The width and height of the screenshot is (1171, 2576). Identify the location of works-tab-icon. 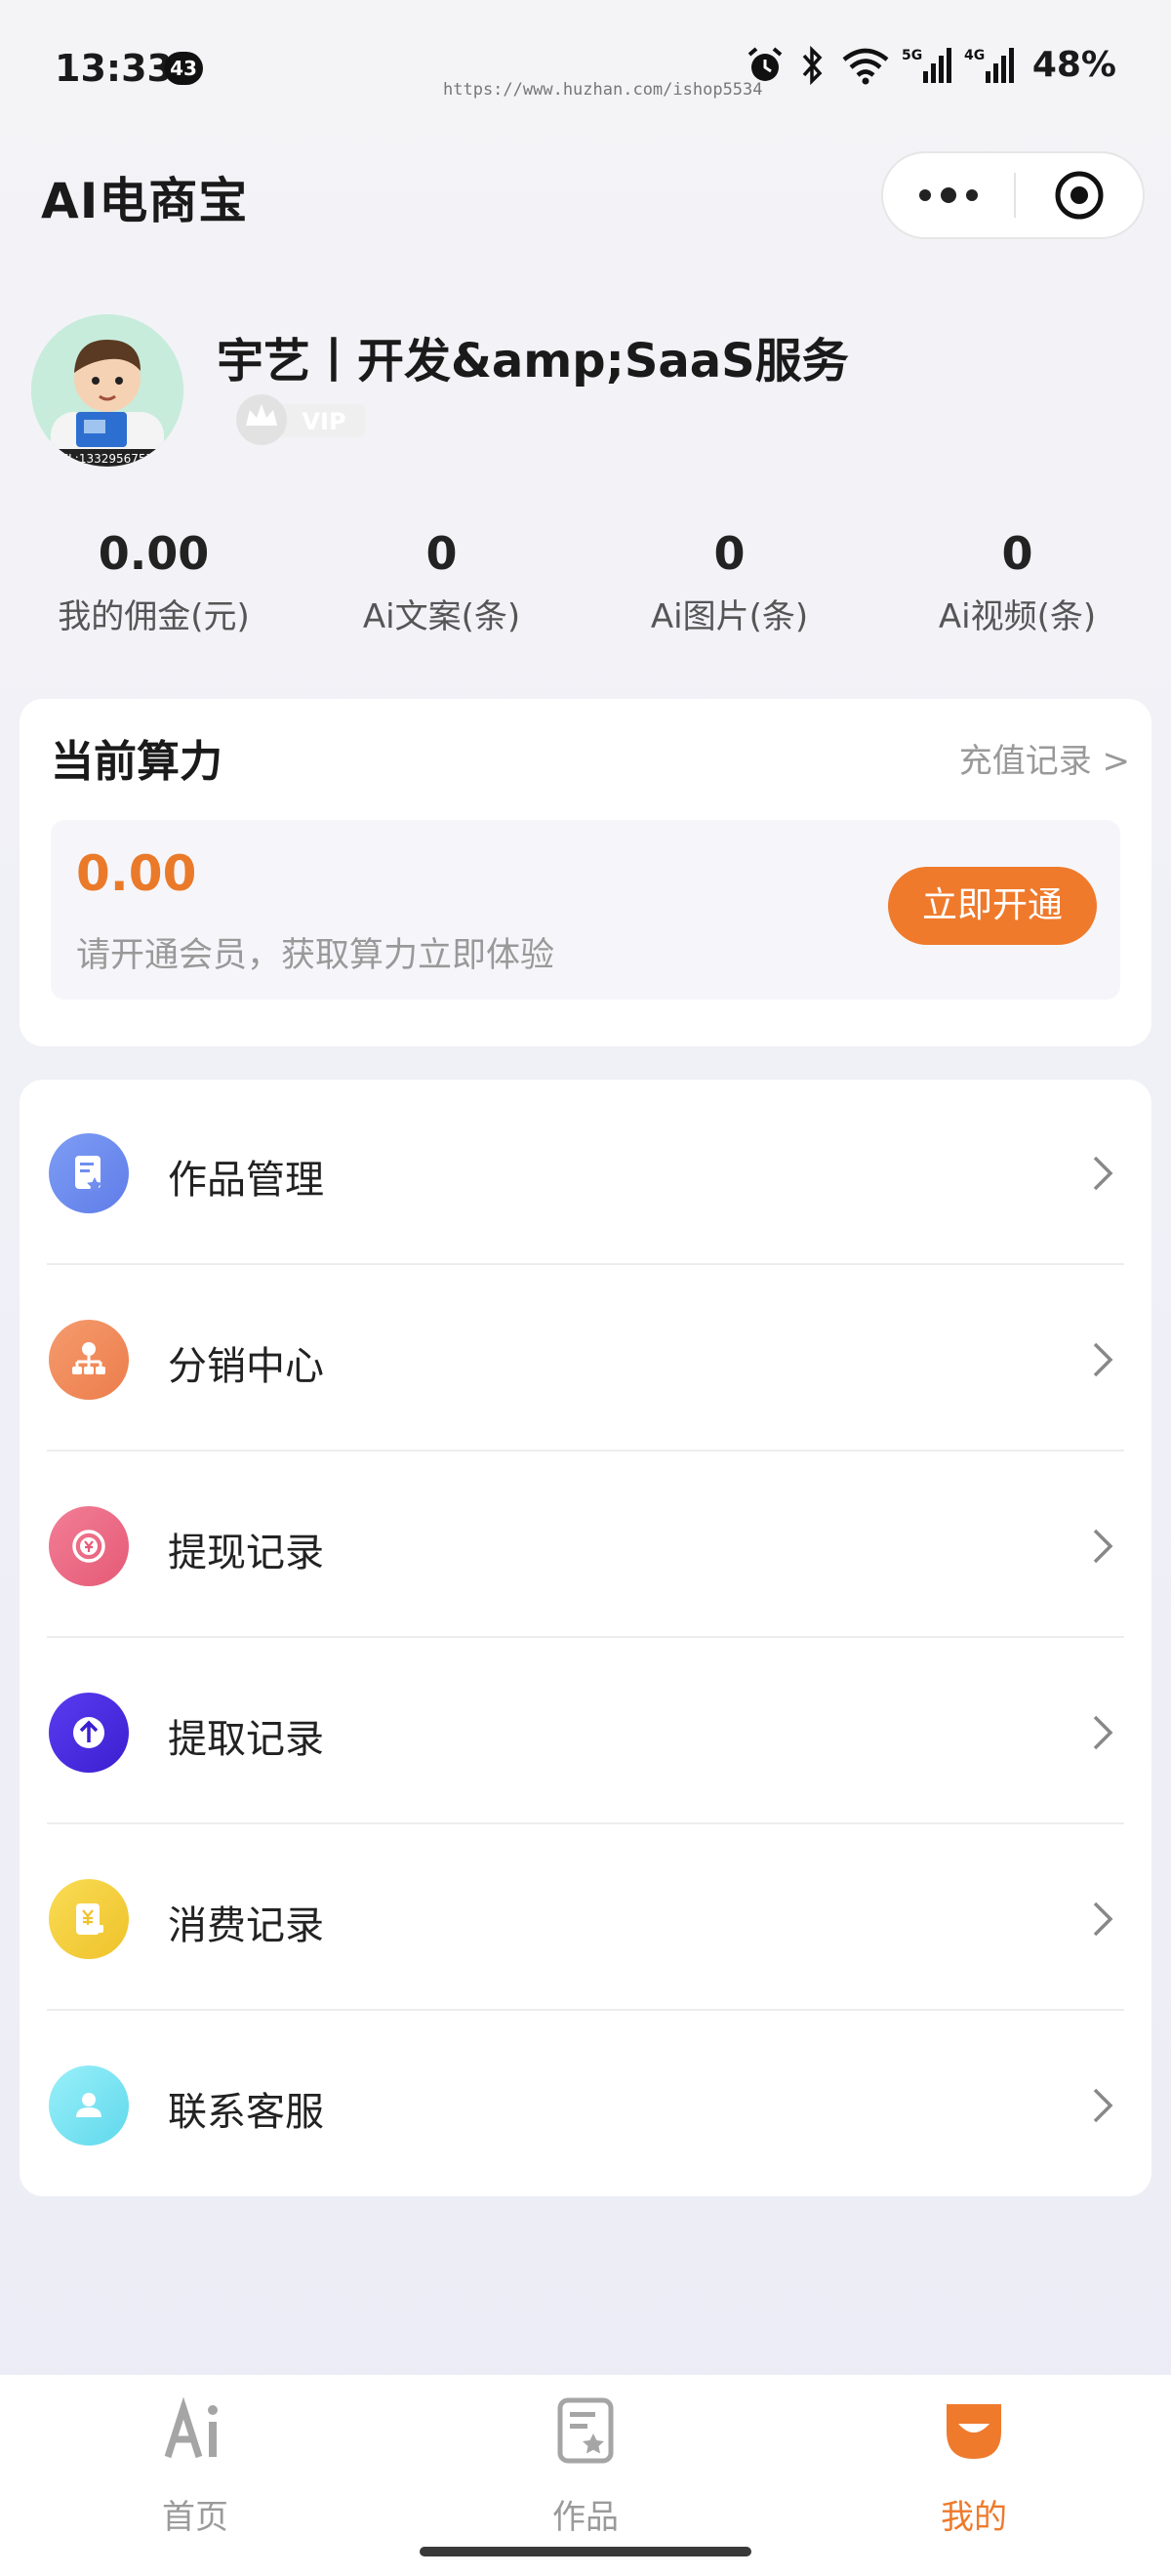
(585, 2430).